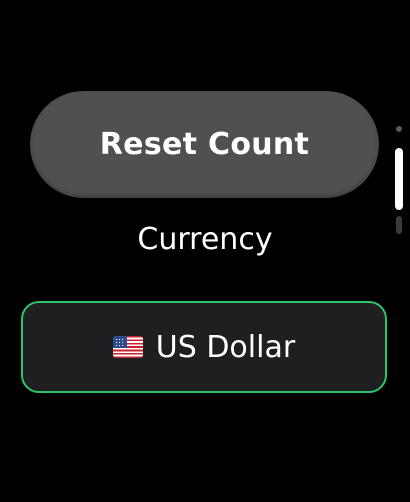 This screenshot has width=410, height=502. Describe the element at coordinates (205, 239) in the screenshot. I see `currency-section-title: Currency` at that location.